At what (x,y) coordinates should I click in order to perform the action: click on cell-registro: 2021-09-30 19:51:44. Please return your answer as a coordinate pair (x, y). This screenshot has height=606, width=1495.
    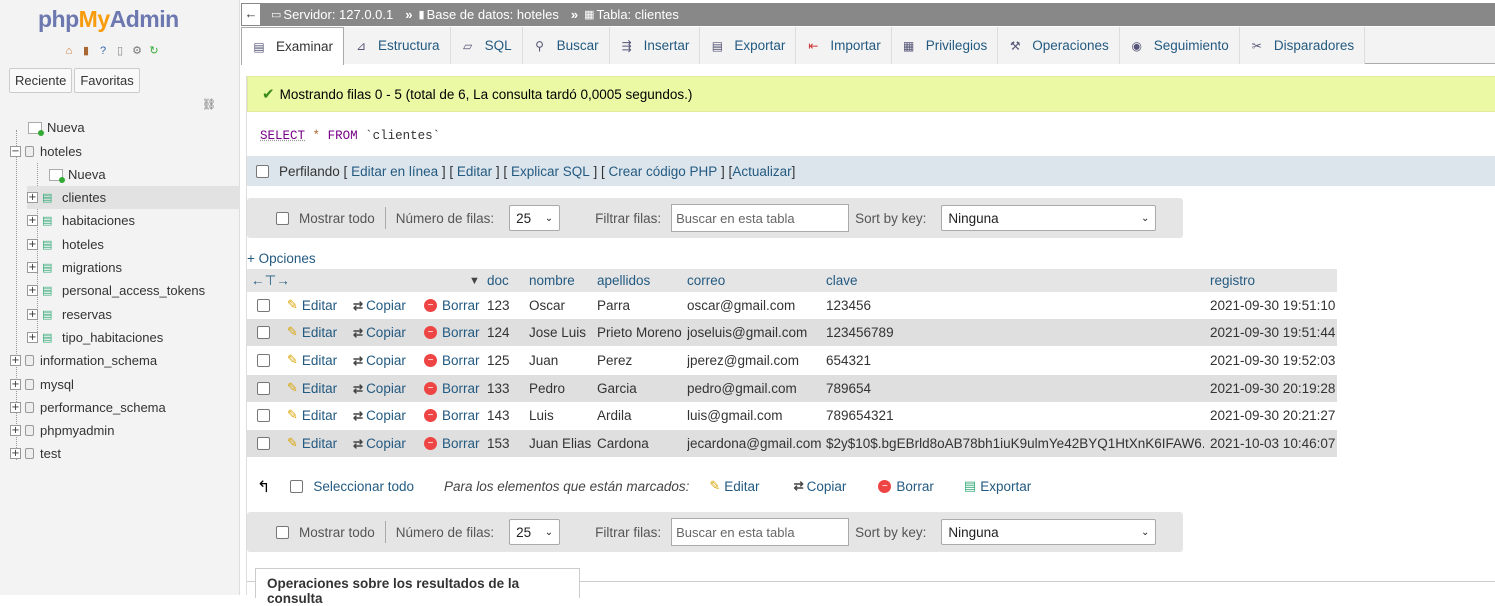
    Looking at the image, I should click on (1272, 332).